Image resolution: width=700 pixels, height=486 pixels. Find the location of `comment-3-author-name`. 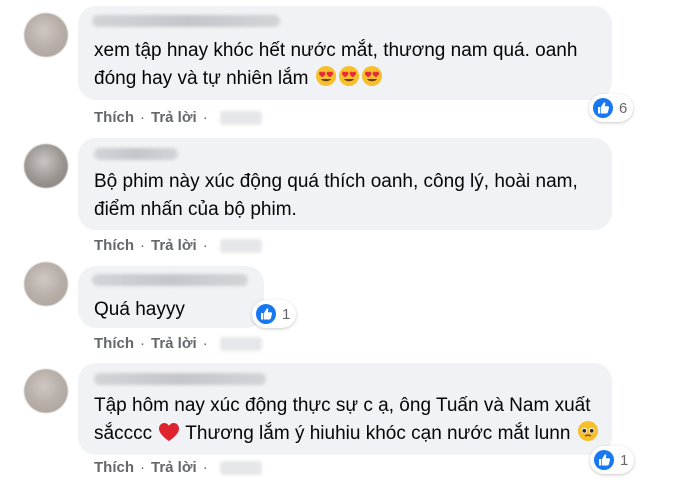

comment-3-author-name is located at coordinates (170, 280).